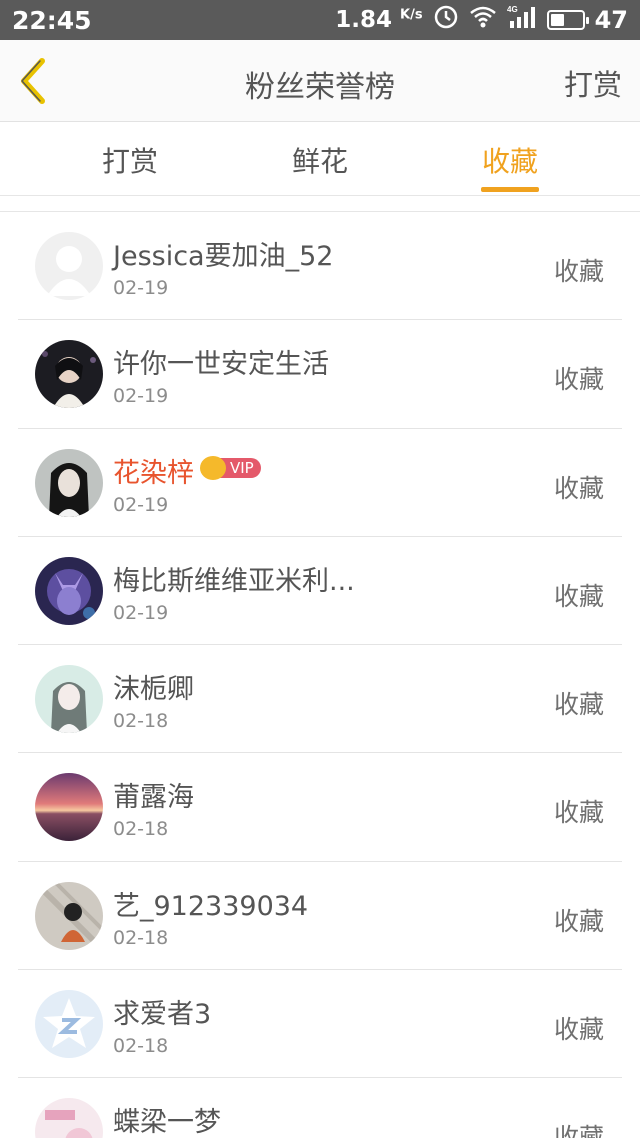  I want to click on alarm-icon, so click(446, 20).